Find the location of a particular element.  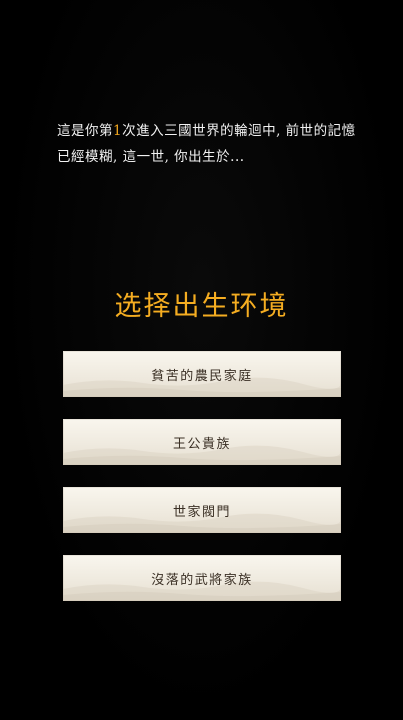

option-label: 王公貴族 is located at coordinates (201, 444).